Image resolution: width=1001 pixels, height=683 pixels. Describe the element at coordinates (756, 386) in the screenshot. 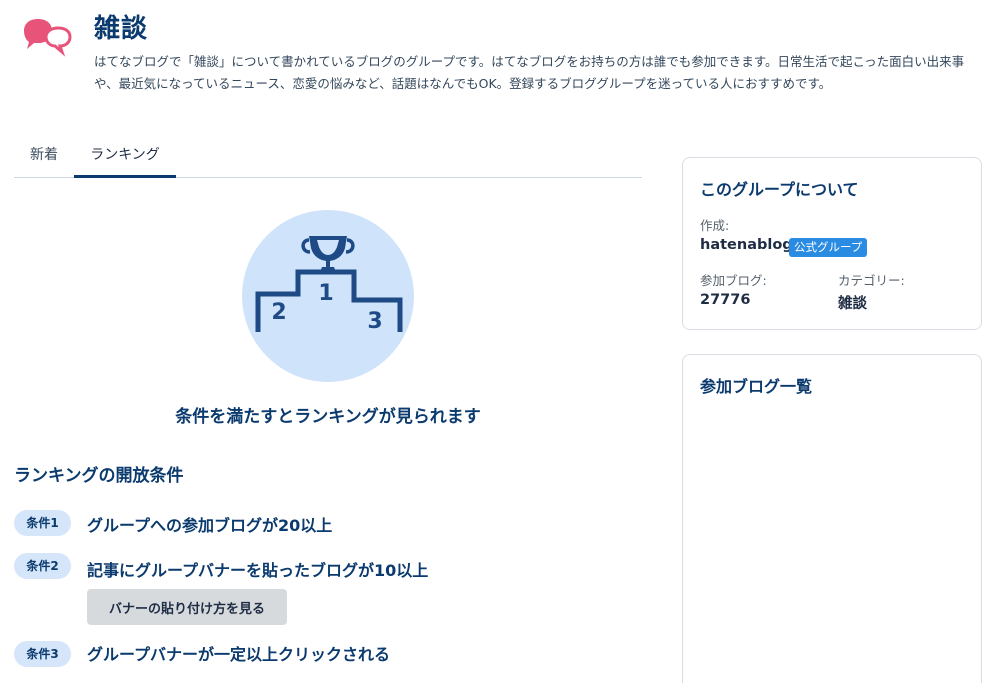

I see `member-blogs-title: 参加ブログ一覧` at that location.